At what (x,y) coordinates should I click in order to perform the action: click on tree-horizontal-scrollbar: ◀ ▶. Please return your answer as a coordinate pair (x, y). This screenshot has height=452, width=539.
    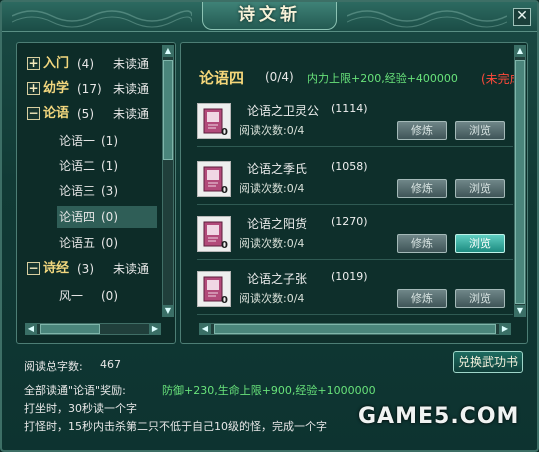
    Looking at the image, I should click on (93, 329).